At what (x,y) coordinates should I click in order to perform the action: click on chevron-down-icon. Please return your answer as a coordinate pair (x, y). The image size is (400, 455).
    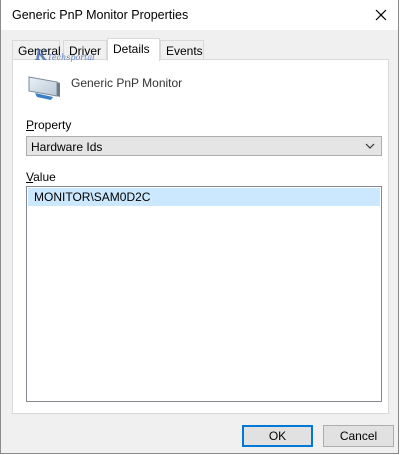
    Looking at the image, I should click on (370, 146).